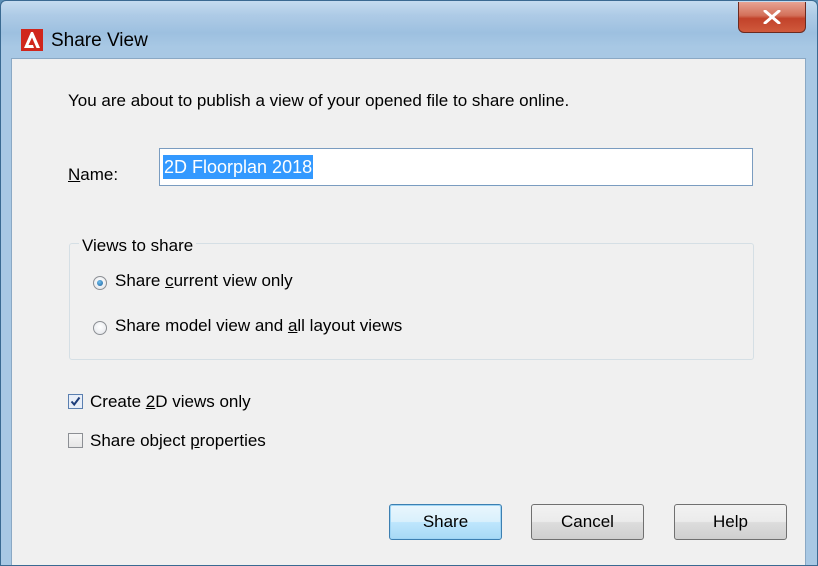 This screenshot has height=566, width=818. What do you see at coordinates (204, 281) in the screenshot?
I see `share-current-view-label: Share current view only` at bounding box center [204, 281].